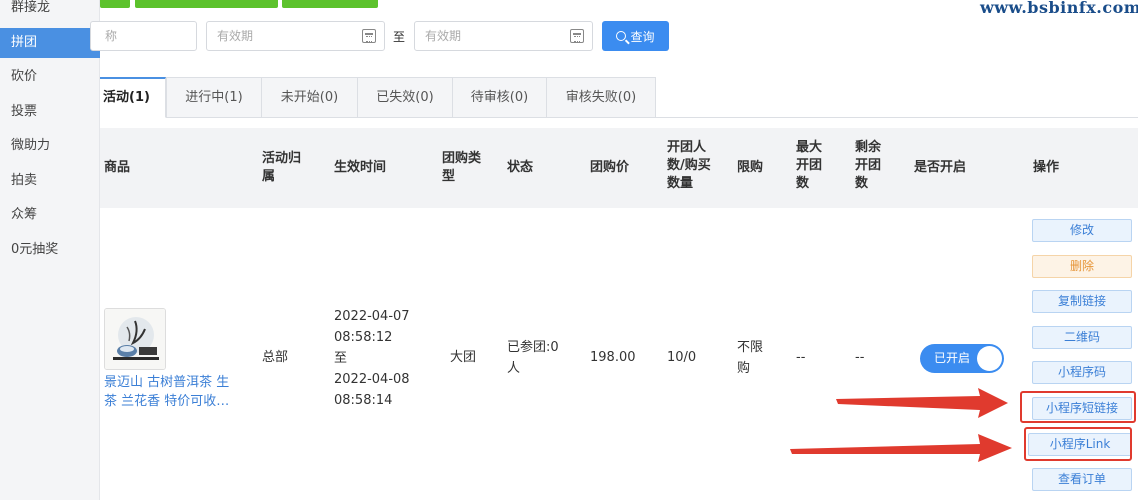  I want to click on watermark: www.bsbinfx.com, so click(1059, 8).